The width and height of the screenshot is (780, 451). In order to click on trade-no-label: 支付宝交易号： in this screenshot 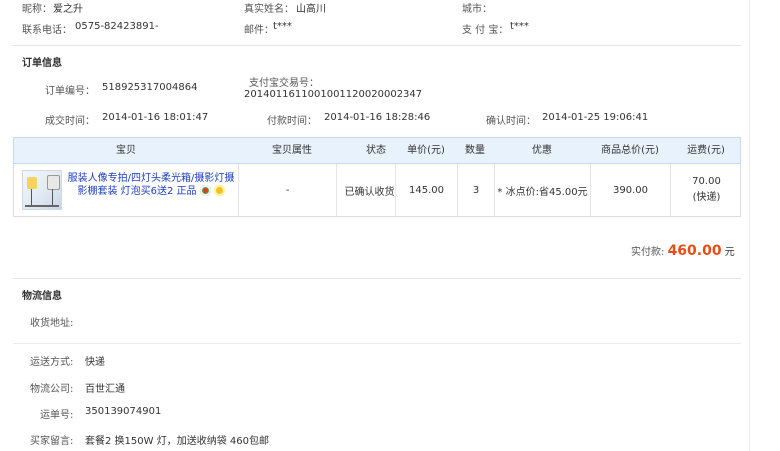, I will do `click(284, 83)`.